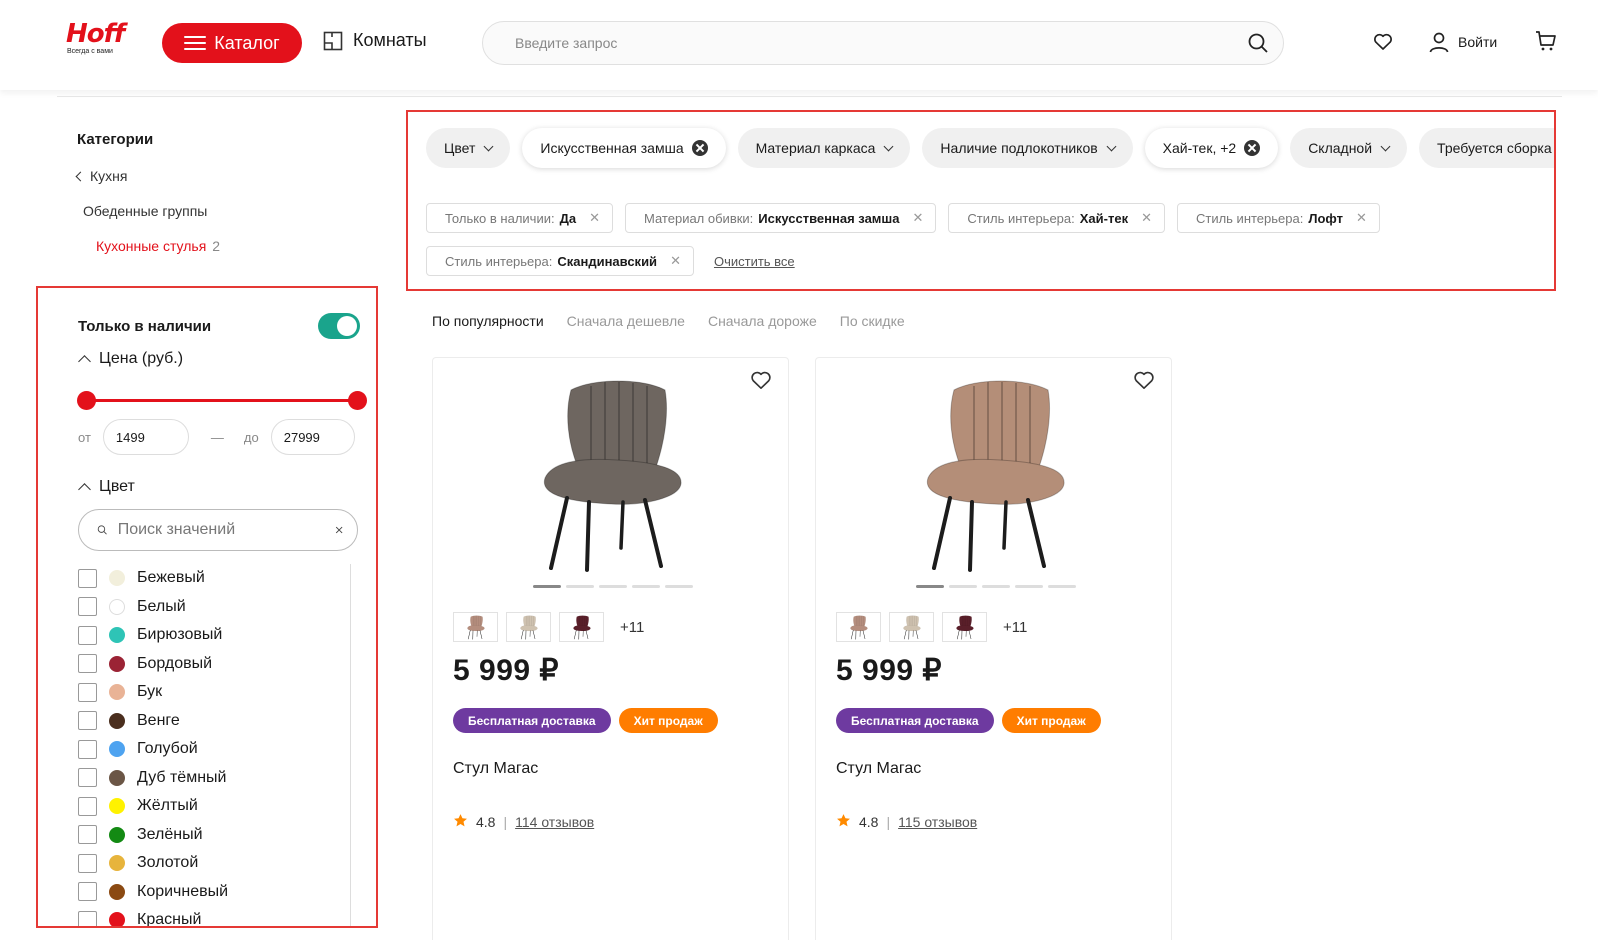 The image size is (1598, 940). Describe the element at coordinates (222, 400) in the screenshot. I see `price-slider` at that location.